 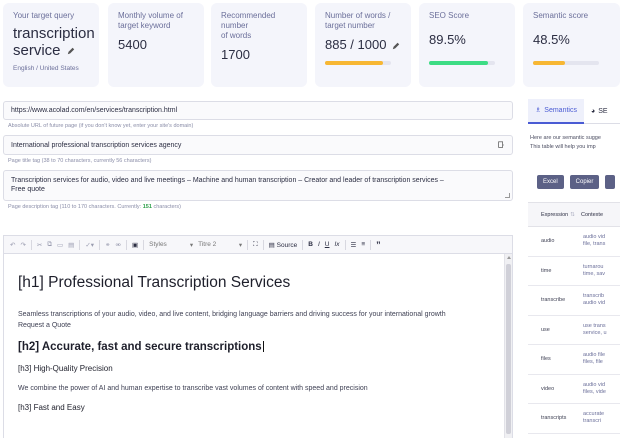 What do you see at coordinates (350, 25) in the screenshot?
I see `word-count-label-line2: target number` at bounding box center [350, 25].